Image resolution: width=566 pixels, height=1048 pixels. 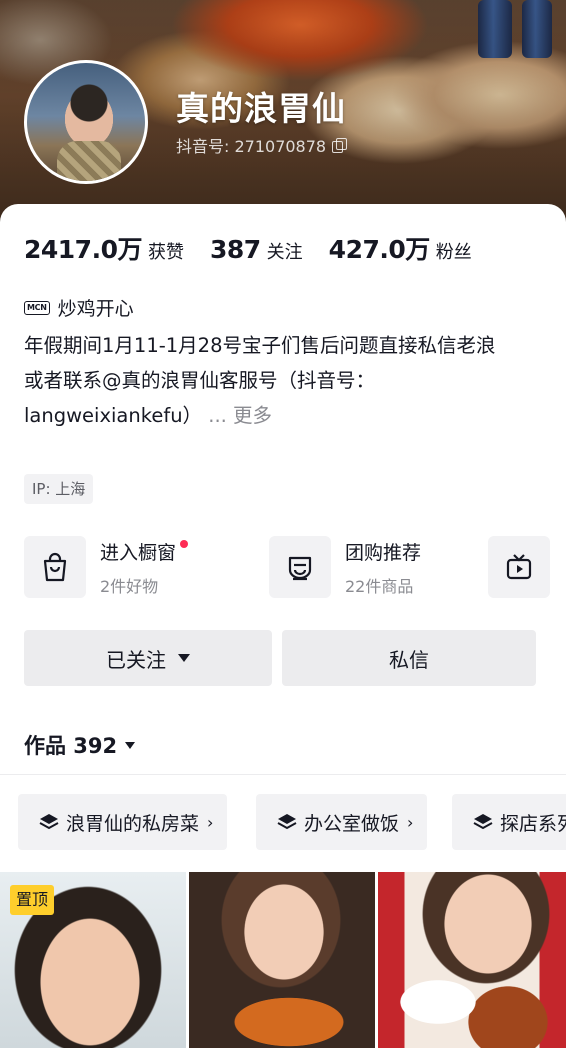 What do you see at coordinates (261, 108) in the screenshot?
I see `profile-username: 真的浪胃仙` at bounding box center [261, 108].